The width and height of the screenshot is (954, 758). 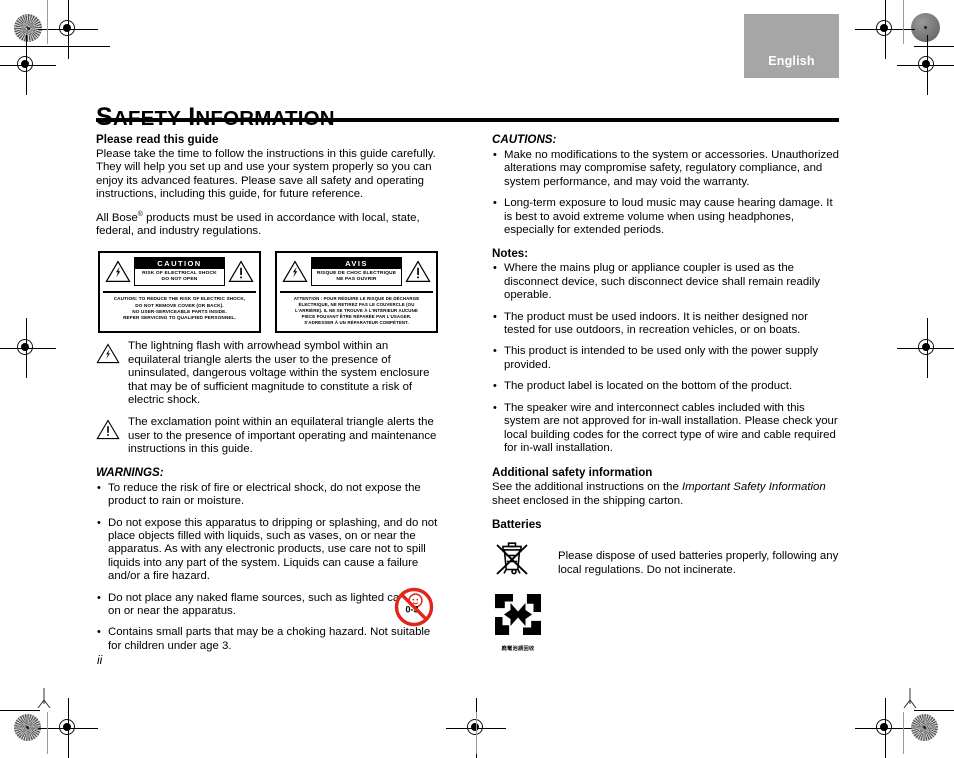 I want to click on batteries-icon-group: 廃電池請回收, so click(x=518, y=594).